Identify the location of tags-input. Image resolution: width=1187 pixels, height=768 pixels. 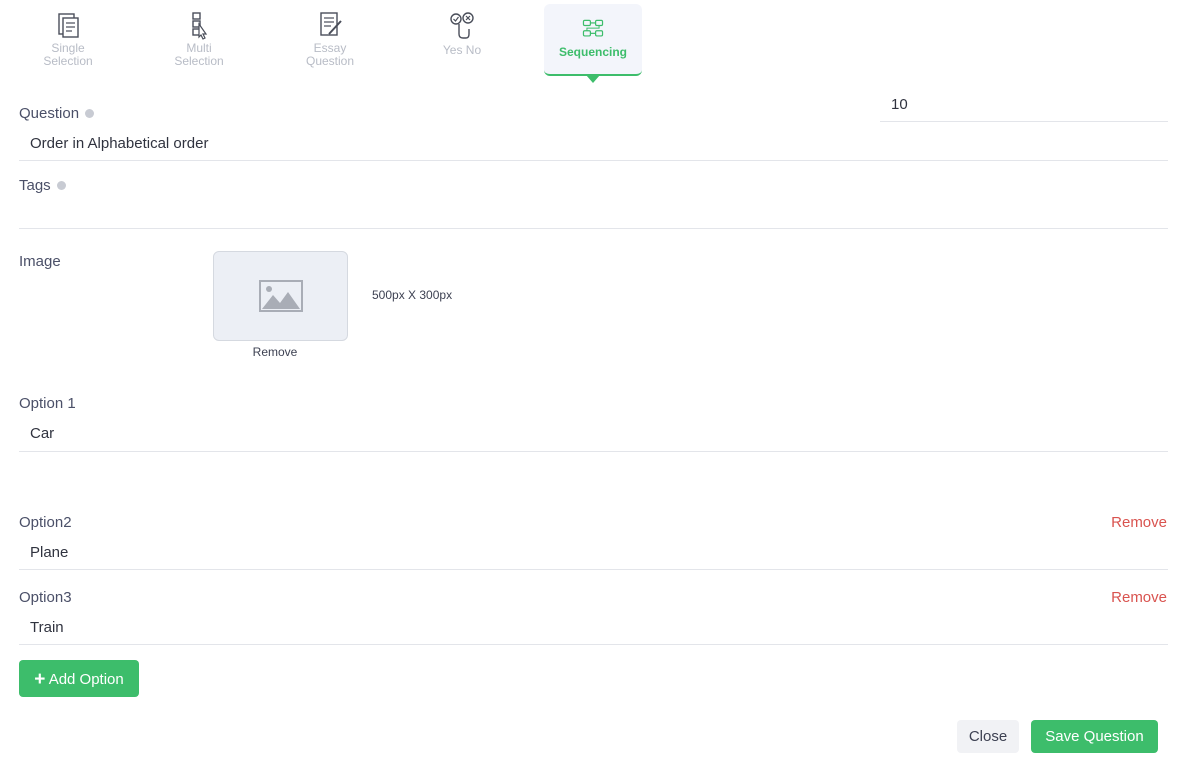
(593, 214).